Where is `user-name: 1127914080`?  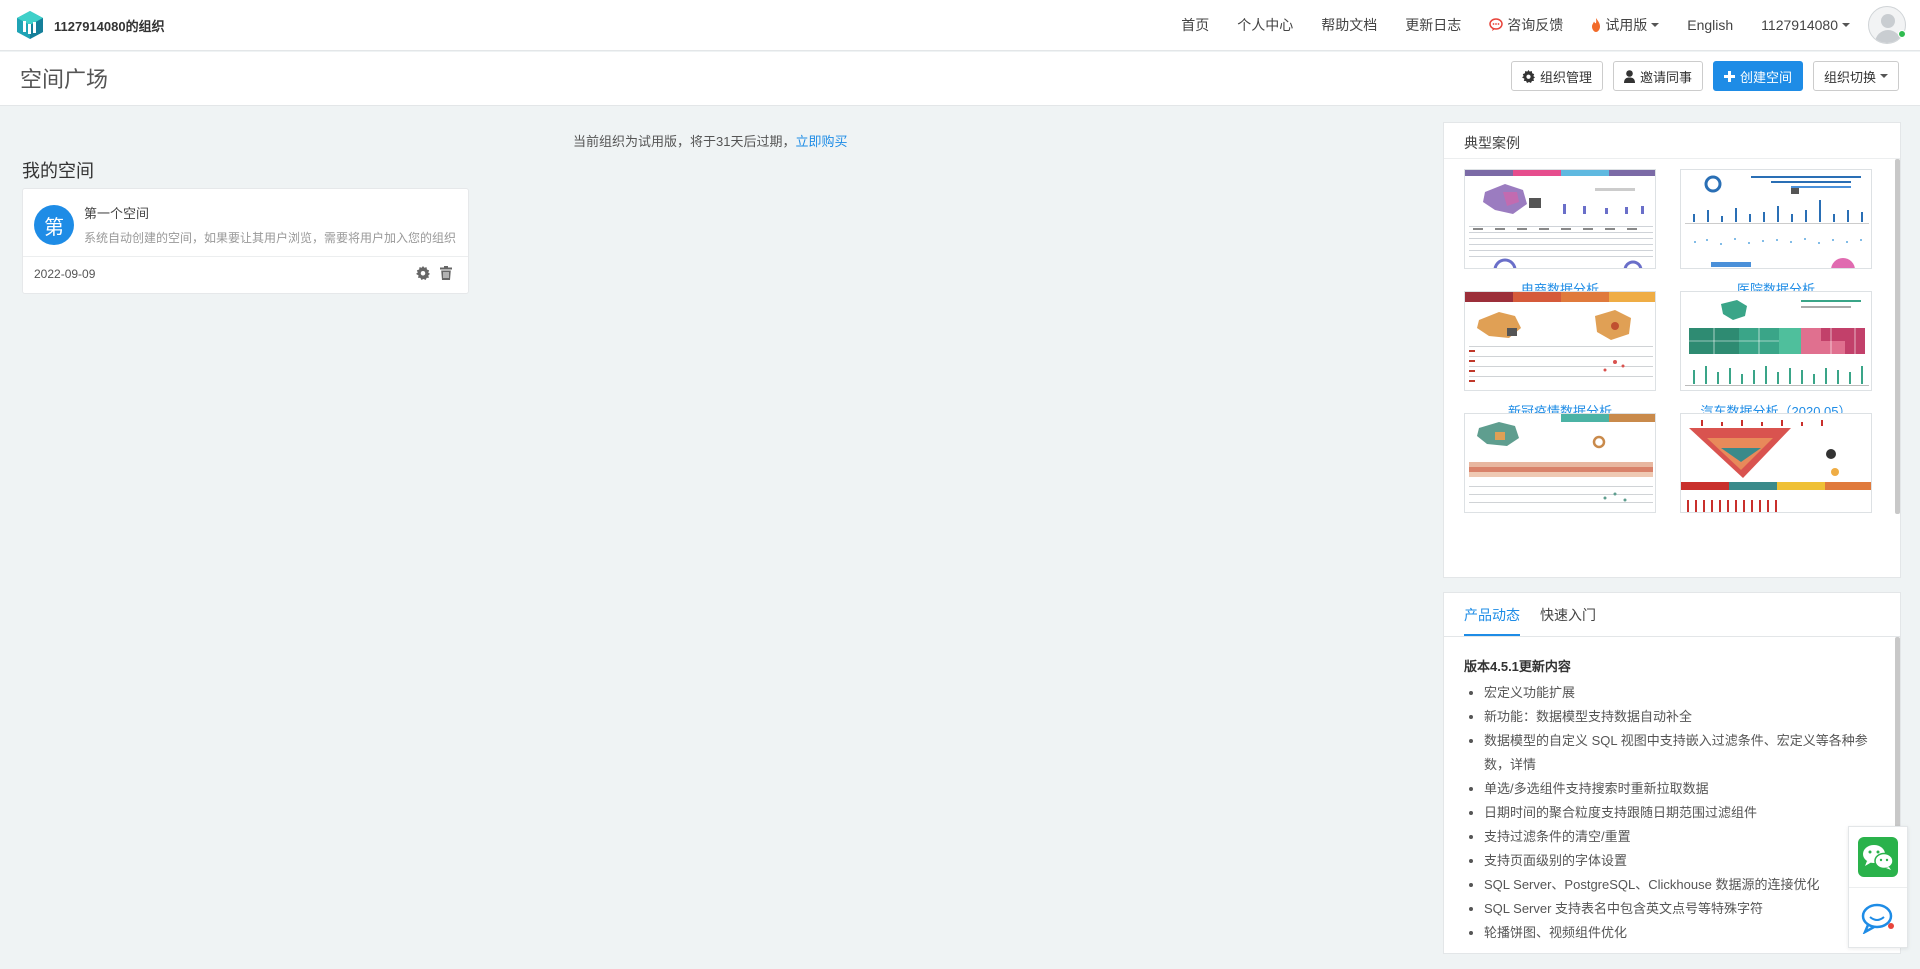 user-name: 1127914080 is located at coordinates (1799, 25).